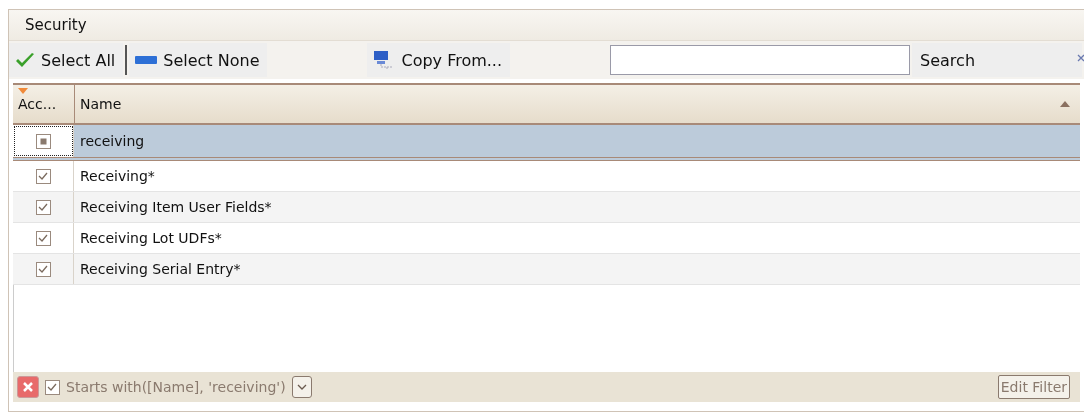  Describe the element at coordinates (117, 176) in the screenshot. I see `table-cell-text: Receiving*` at that location.